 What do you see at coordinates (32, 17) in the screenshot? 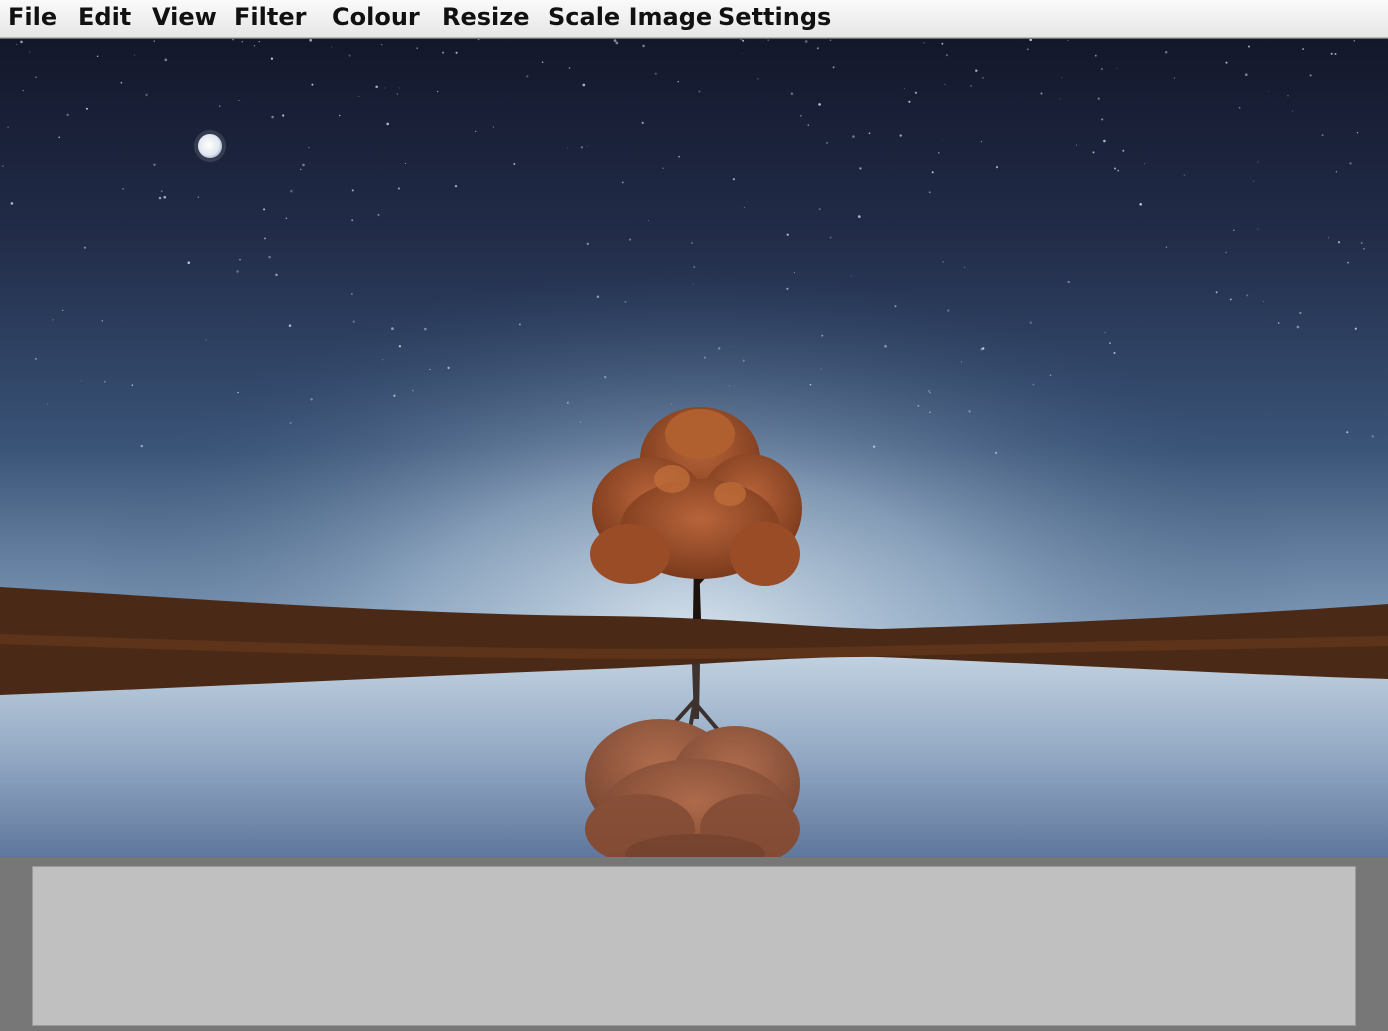
I see `menu-file: File` at bounding box center [32, 17].